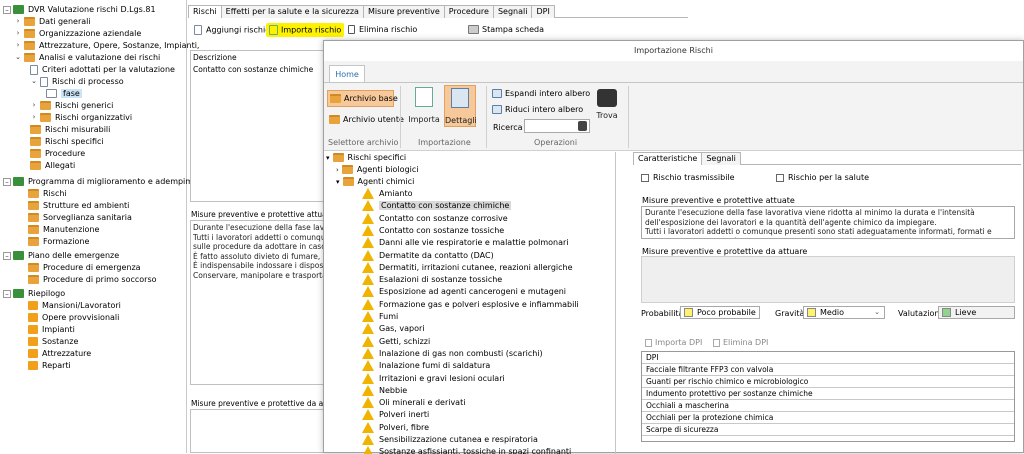 This screenshot has width=1024, height=454. What do you see at coordinates (384, 390) in the screenshot?
I see `risk-item: Nebbie` at bounding box center [384, 390].